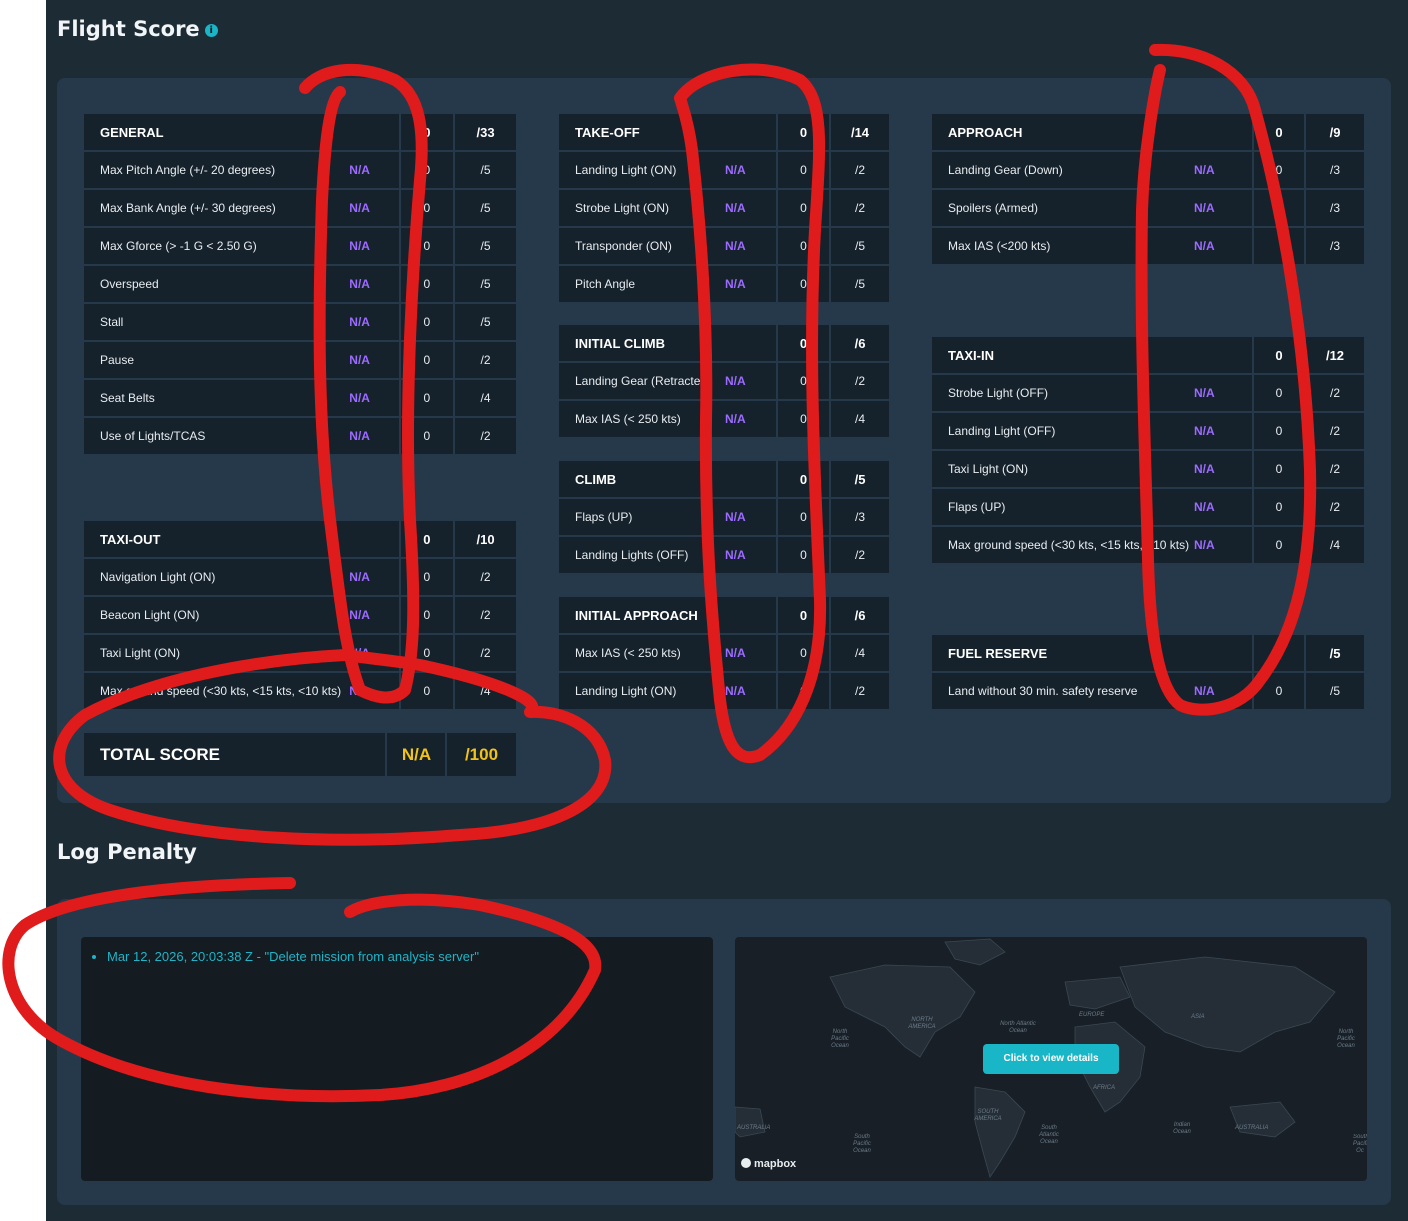 Image resolution: width=1408 pixels, height=1221 pixels. Describe the element at coordinates (750, 413) in the screenshot. I see `annotation-loop-middle` at that location.